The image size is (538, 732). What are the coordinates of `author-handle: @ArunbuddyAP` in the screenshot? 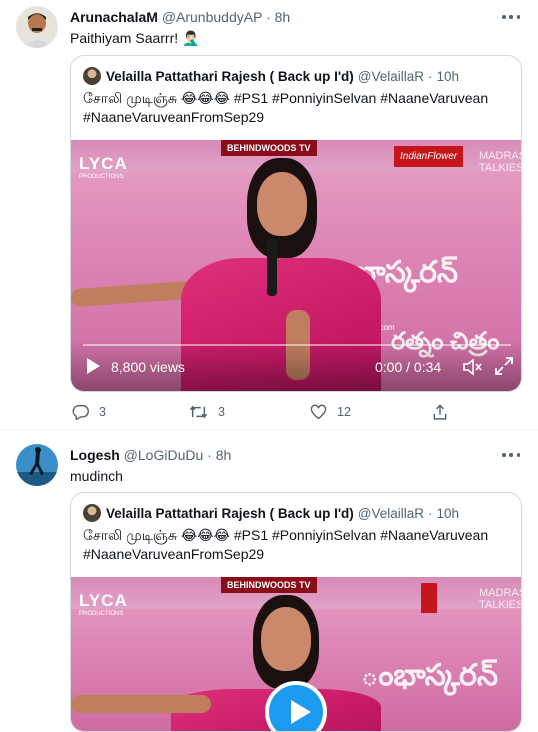 It's located at (212, 17).